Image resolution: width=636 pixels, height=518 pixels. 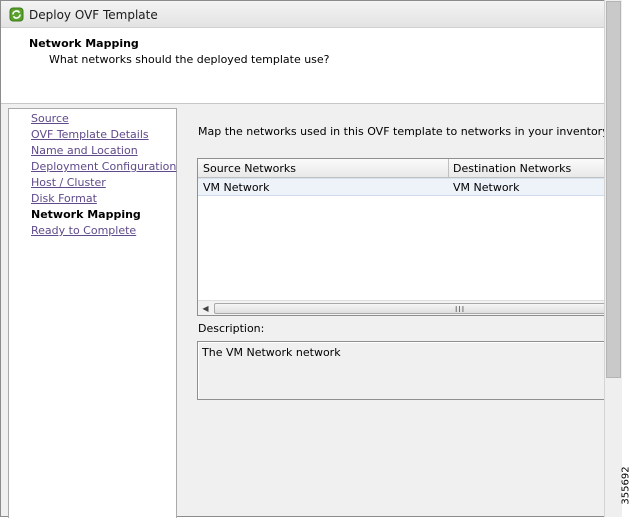 What do you see at coordinates (512, 168) in the screenshot?
I see `column-header-destination-networks: Destination Networks` at bounding box center [512, 168].